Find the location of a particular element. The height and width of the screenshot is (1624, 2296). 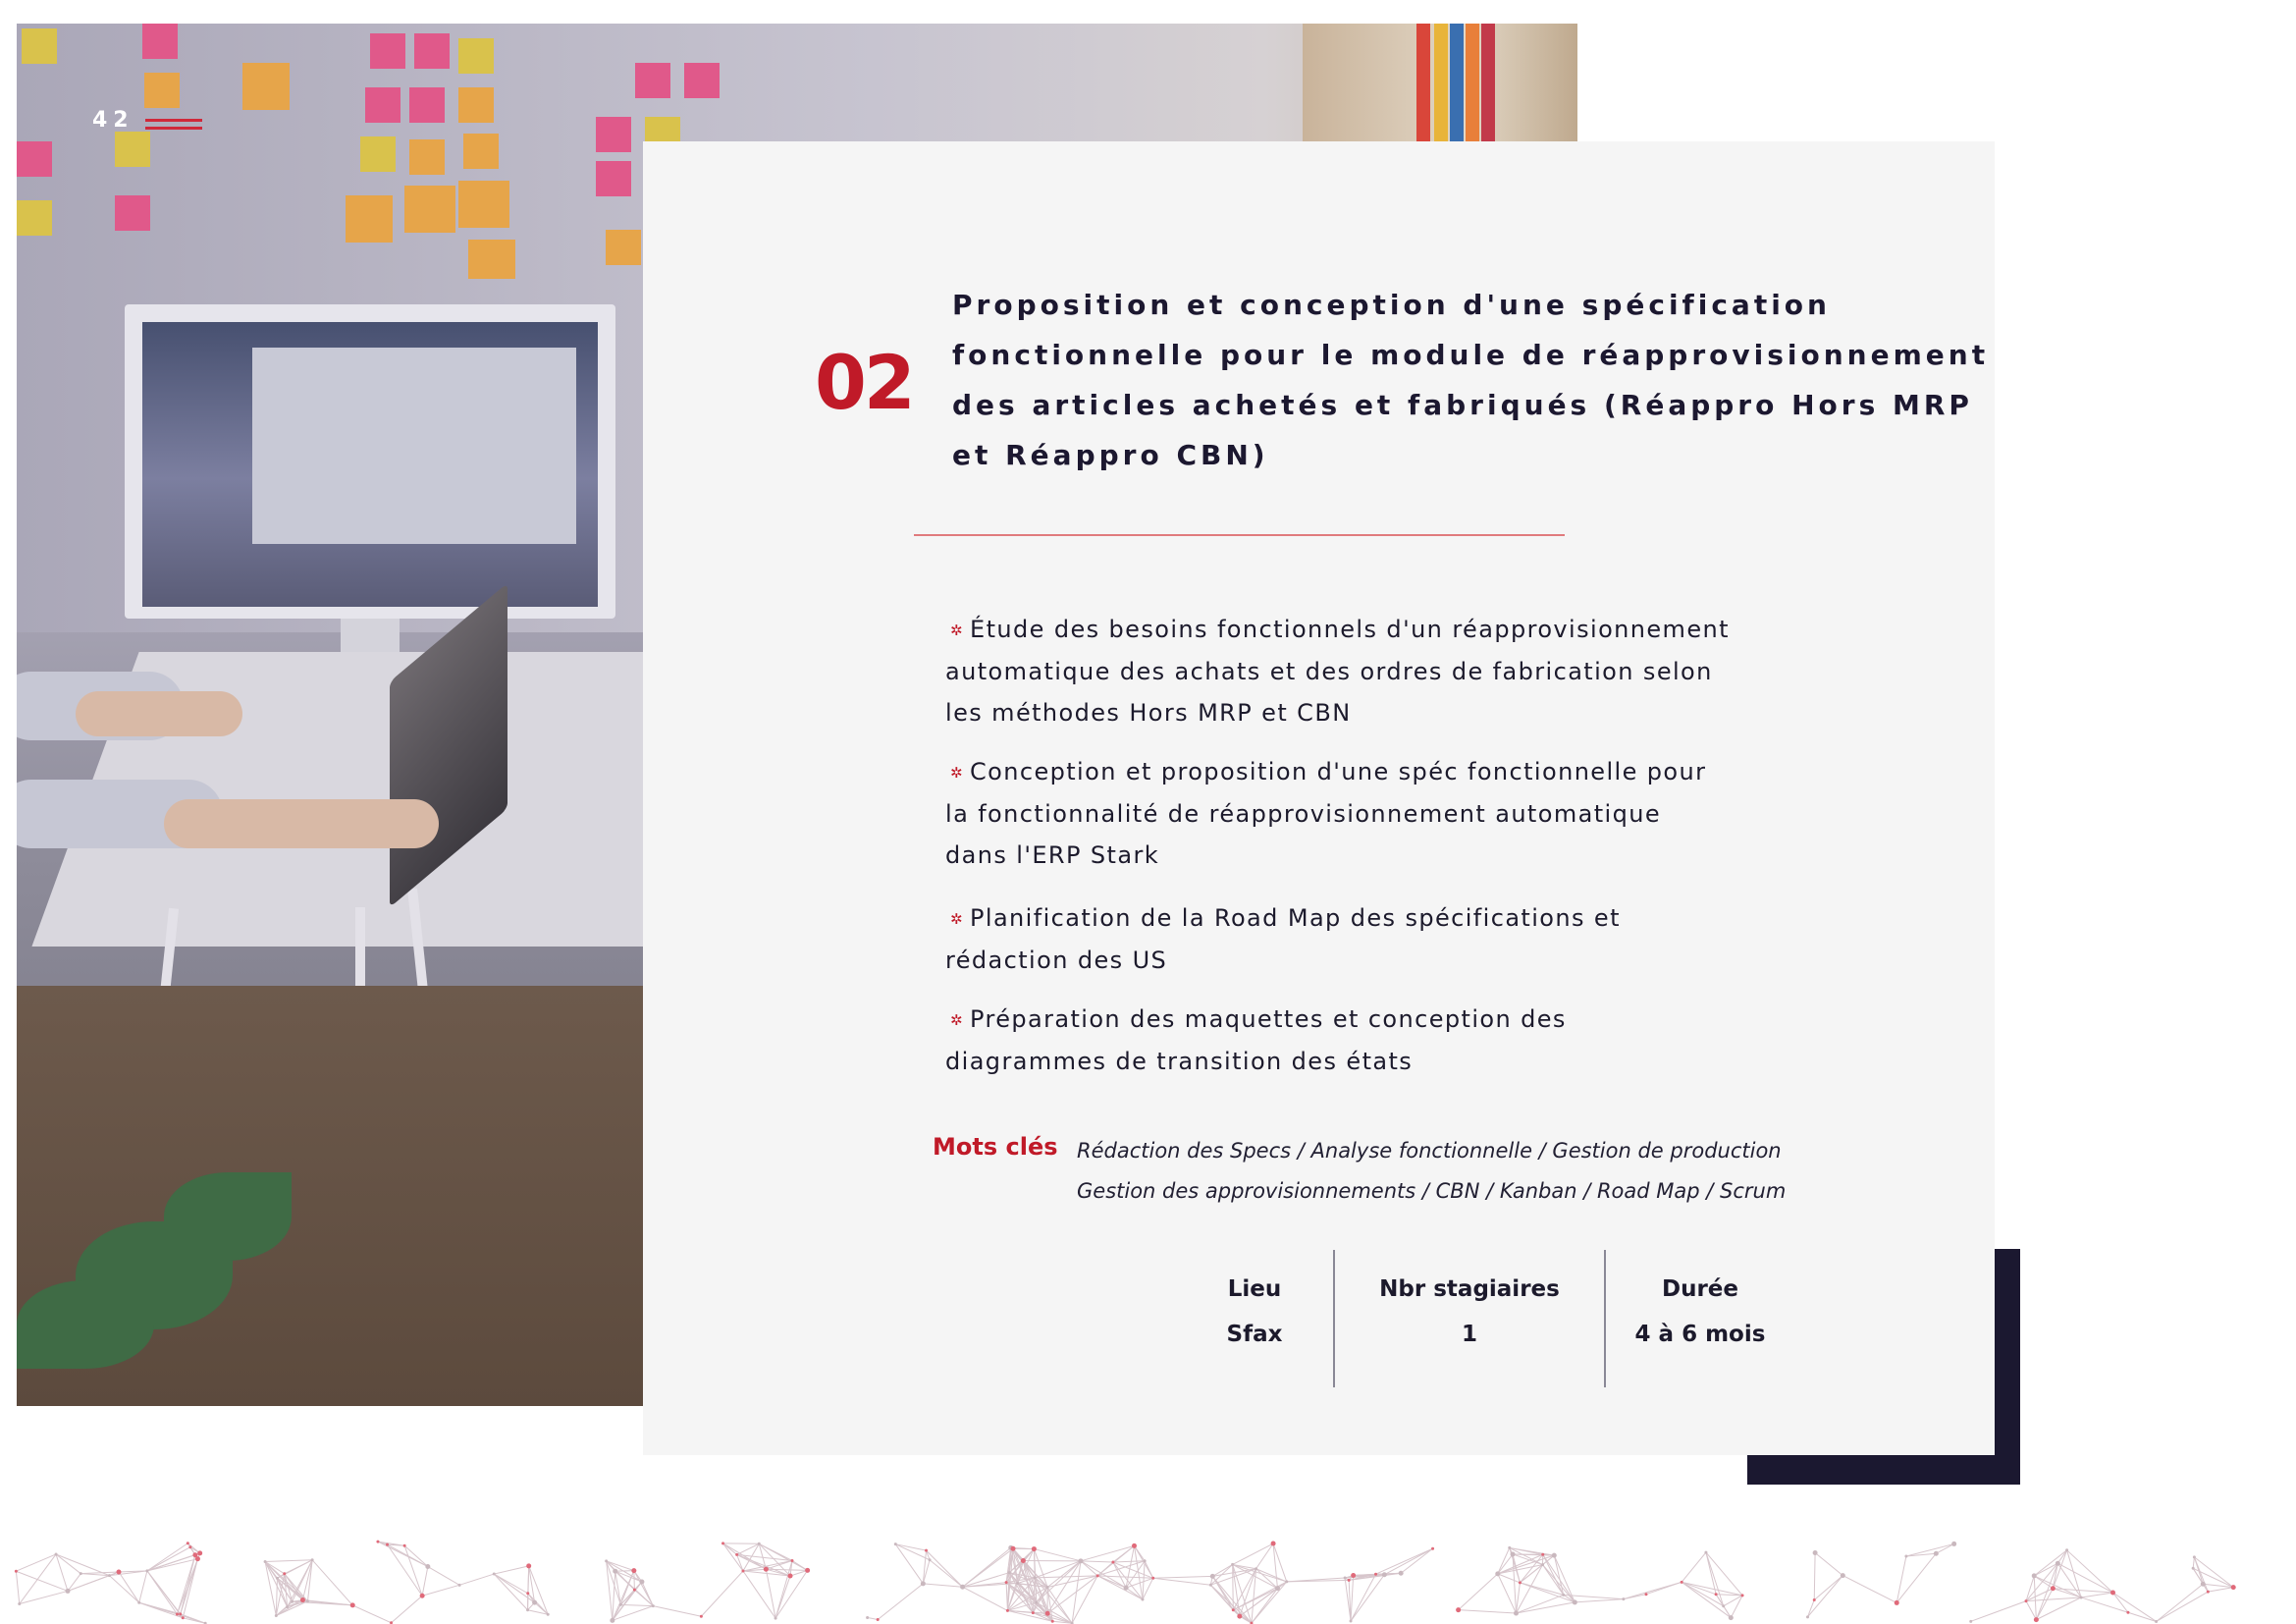

network-pattern is located at coordinates (1125, 1582).